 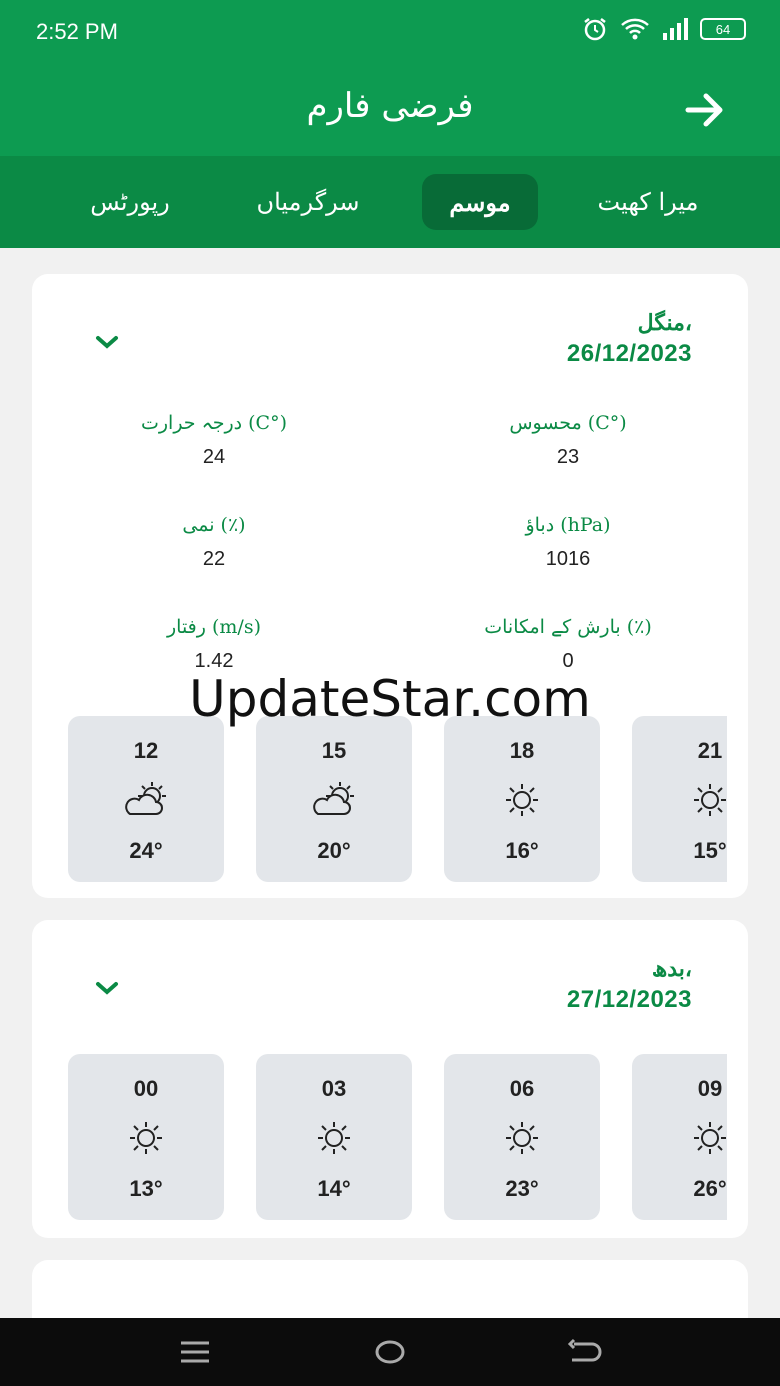 What do you see at coordinates (146, 1088) in the screenshot?
I see `hour-time: 00` at bounding box center [146, 1088].